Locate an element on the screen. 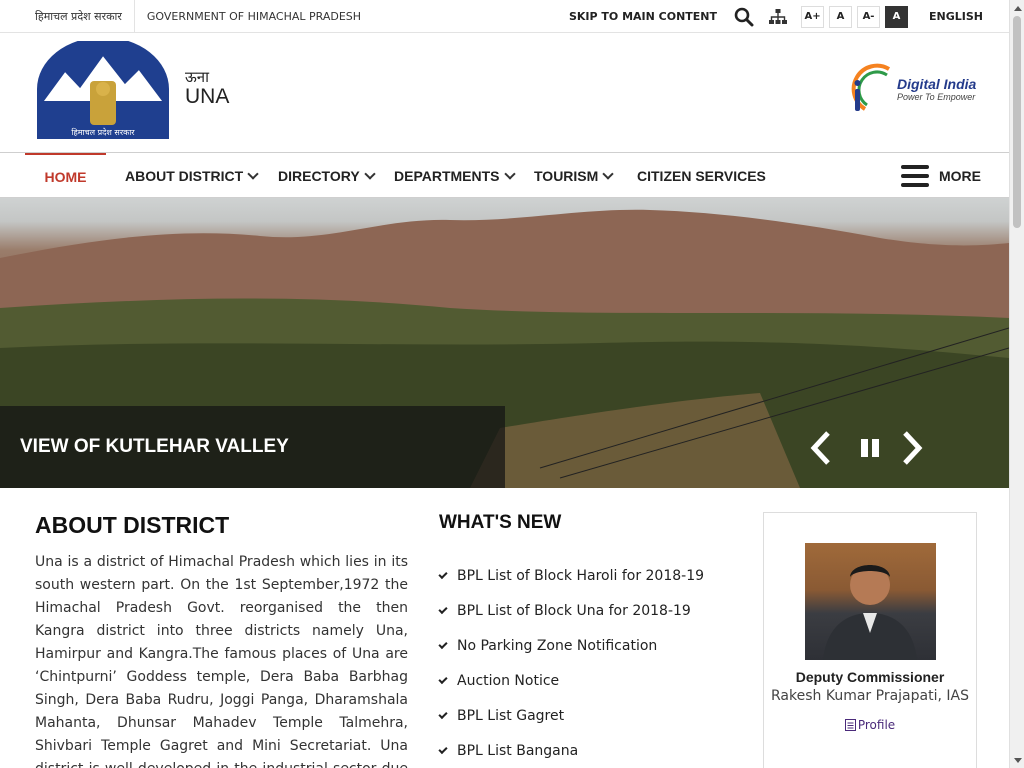 The width and height of the screenshot is (1024, 768). next-slide-button is located at coordinates (912, 448).